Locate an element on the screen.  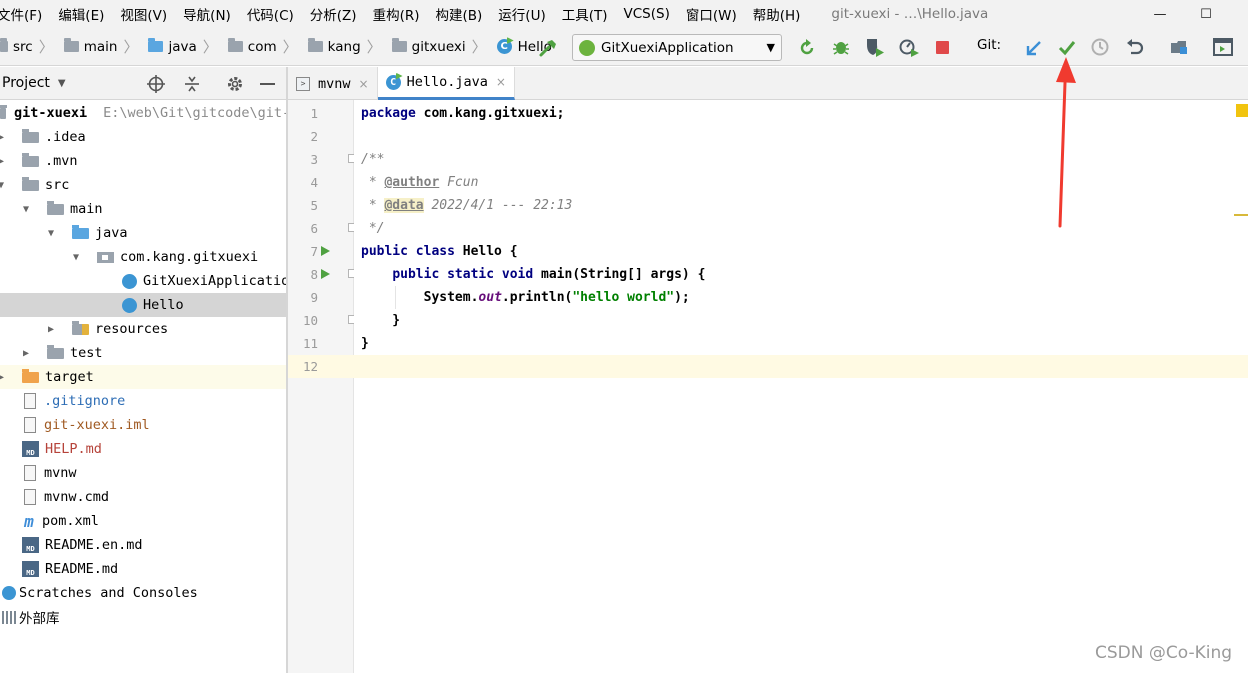
tree-item-resources: ▶ resources is located at coordinates (143, 329).